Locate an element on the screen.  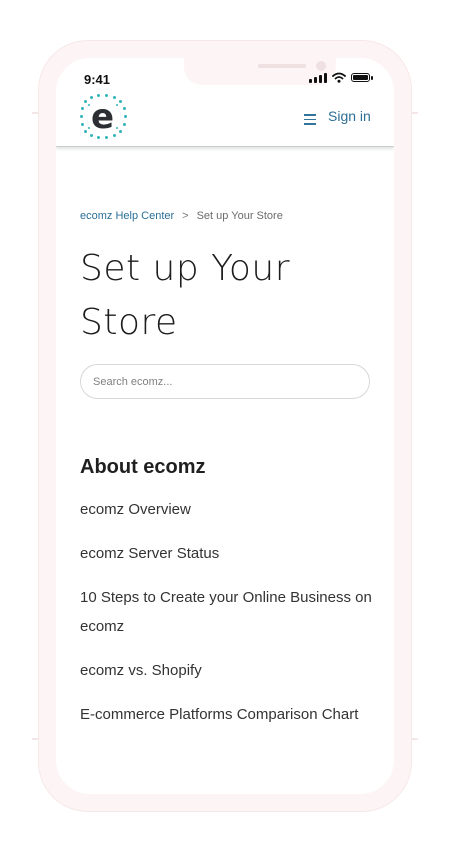
ecomz-logo: e is located at coordinates (104, 117).